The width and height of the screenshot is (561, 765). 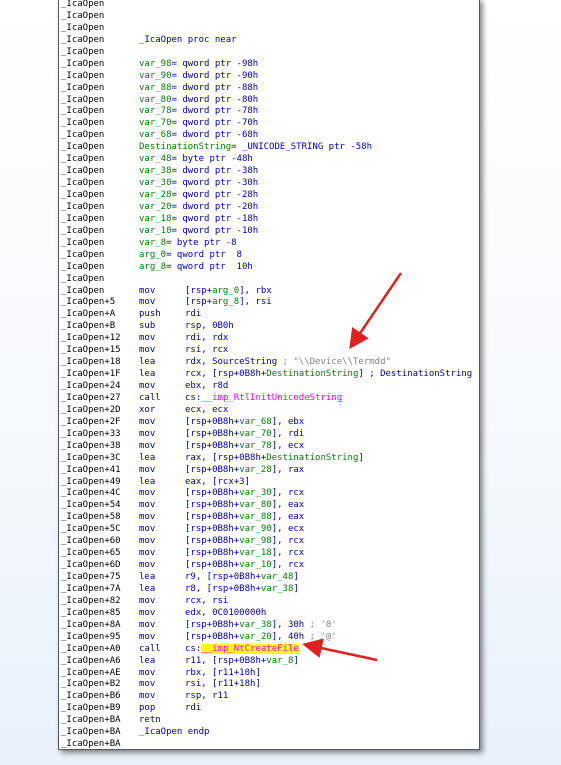 What do you see at coordinates (270, 554) in the screenshot?
I see `code-line: _IcaOpen+65 mov [rsp+0B8h+var_18], rcx` at bounding box center [270, 554].